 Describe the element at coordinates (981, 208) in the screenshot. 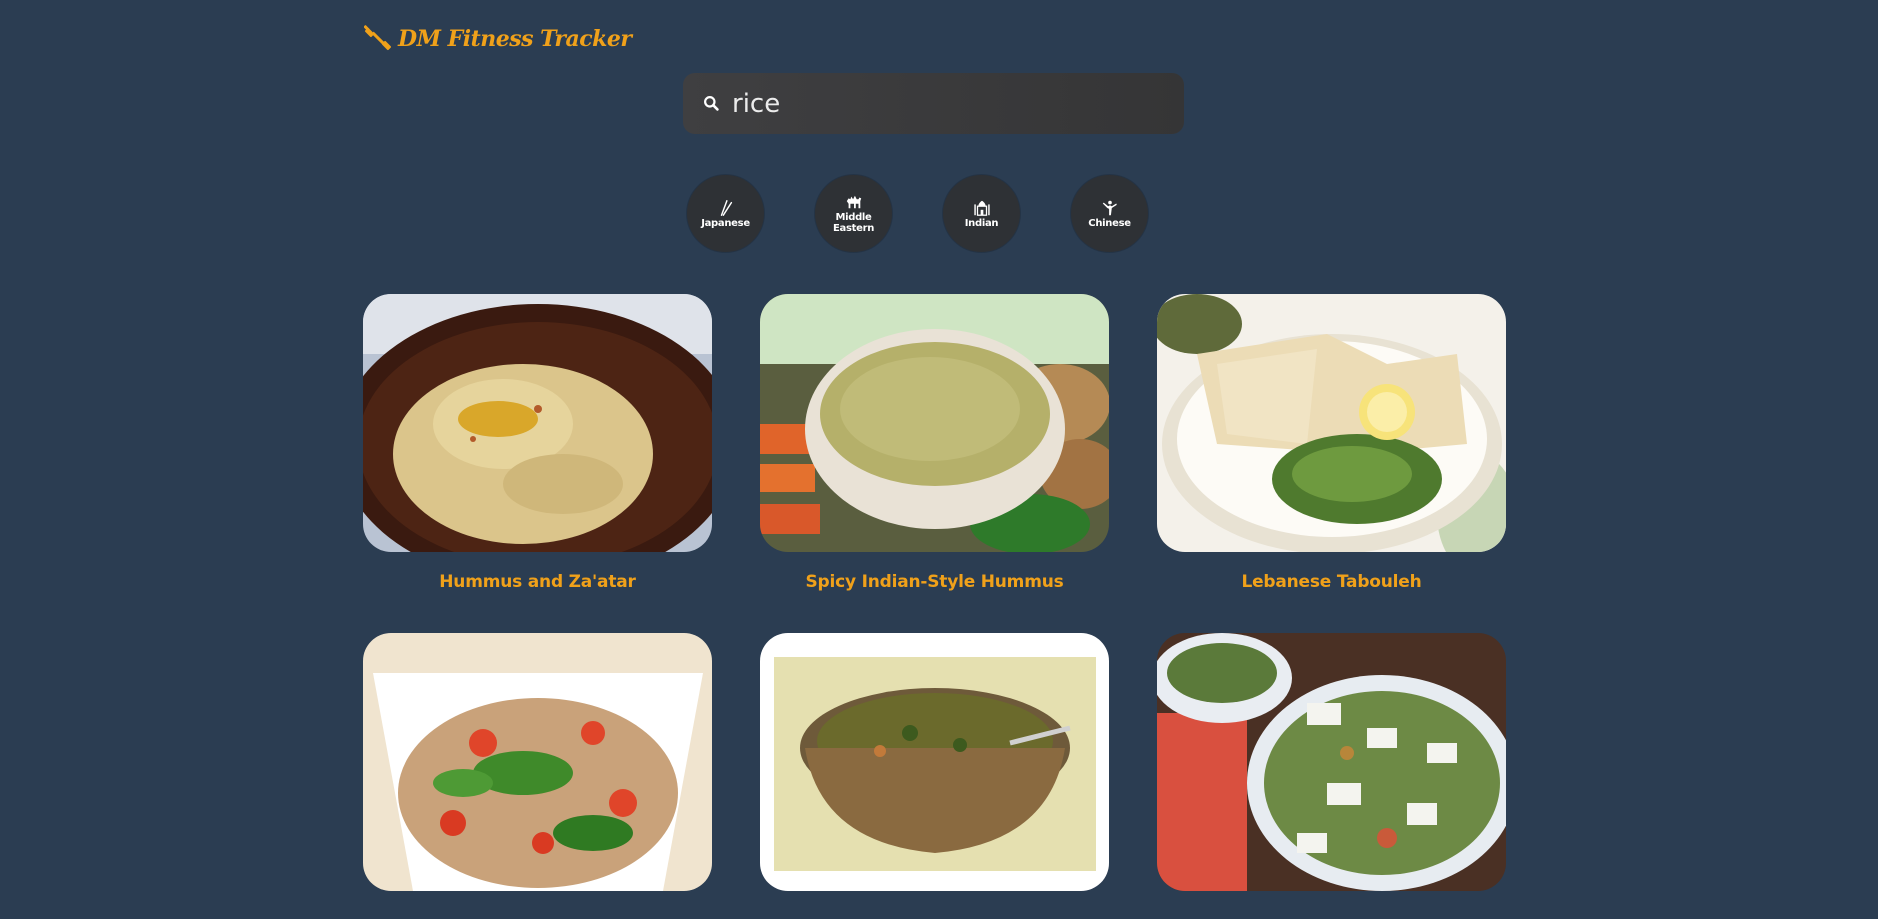

I see `taj-mahal-icon` at that location.